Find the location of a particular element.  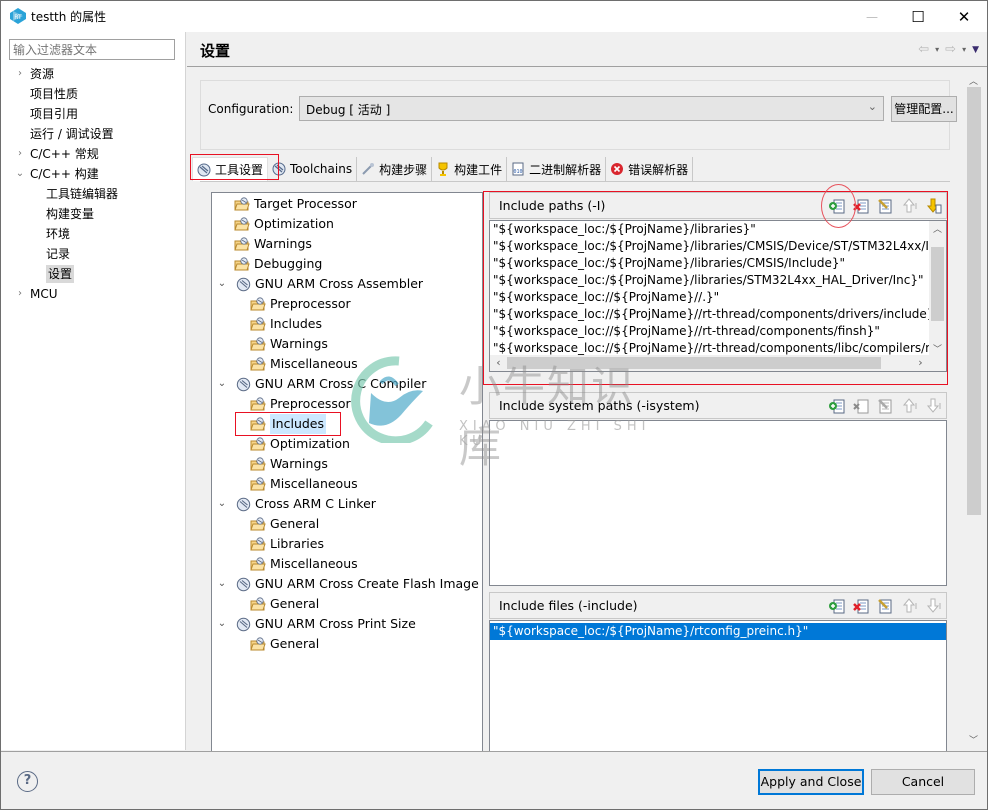

include-system-paths-panel: Include system paths (-isystem) is located at coordinates (718, 489).